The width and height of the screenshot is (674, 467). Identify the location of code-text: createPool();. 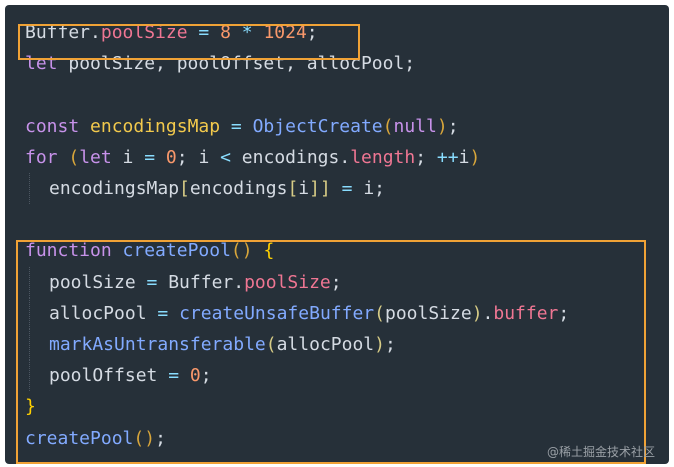
(95, 438).